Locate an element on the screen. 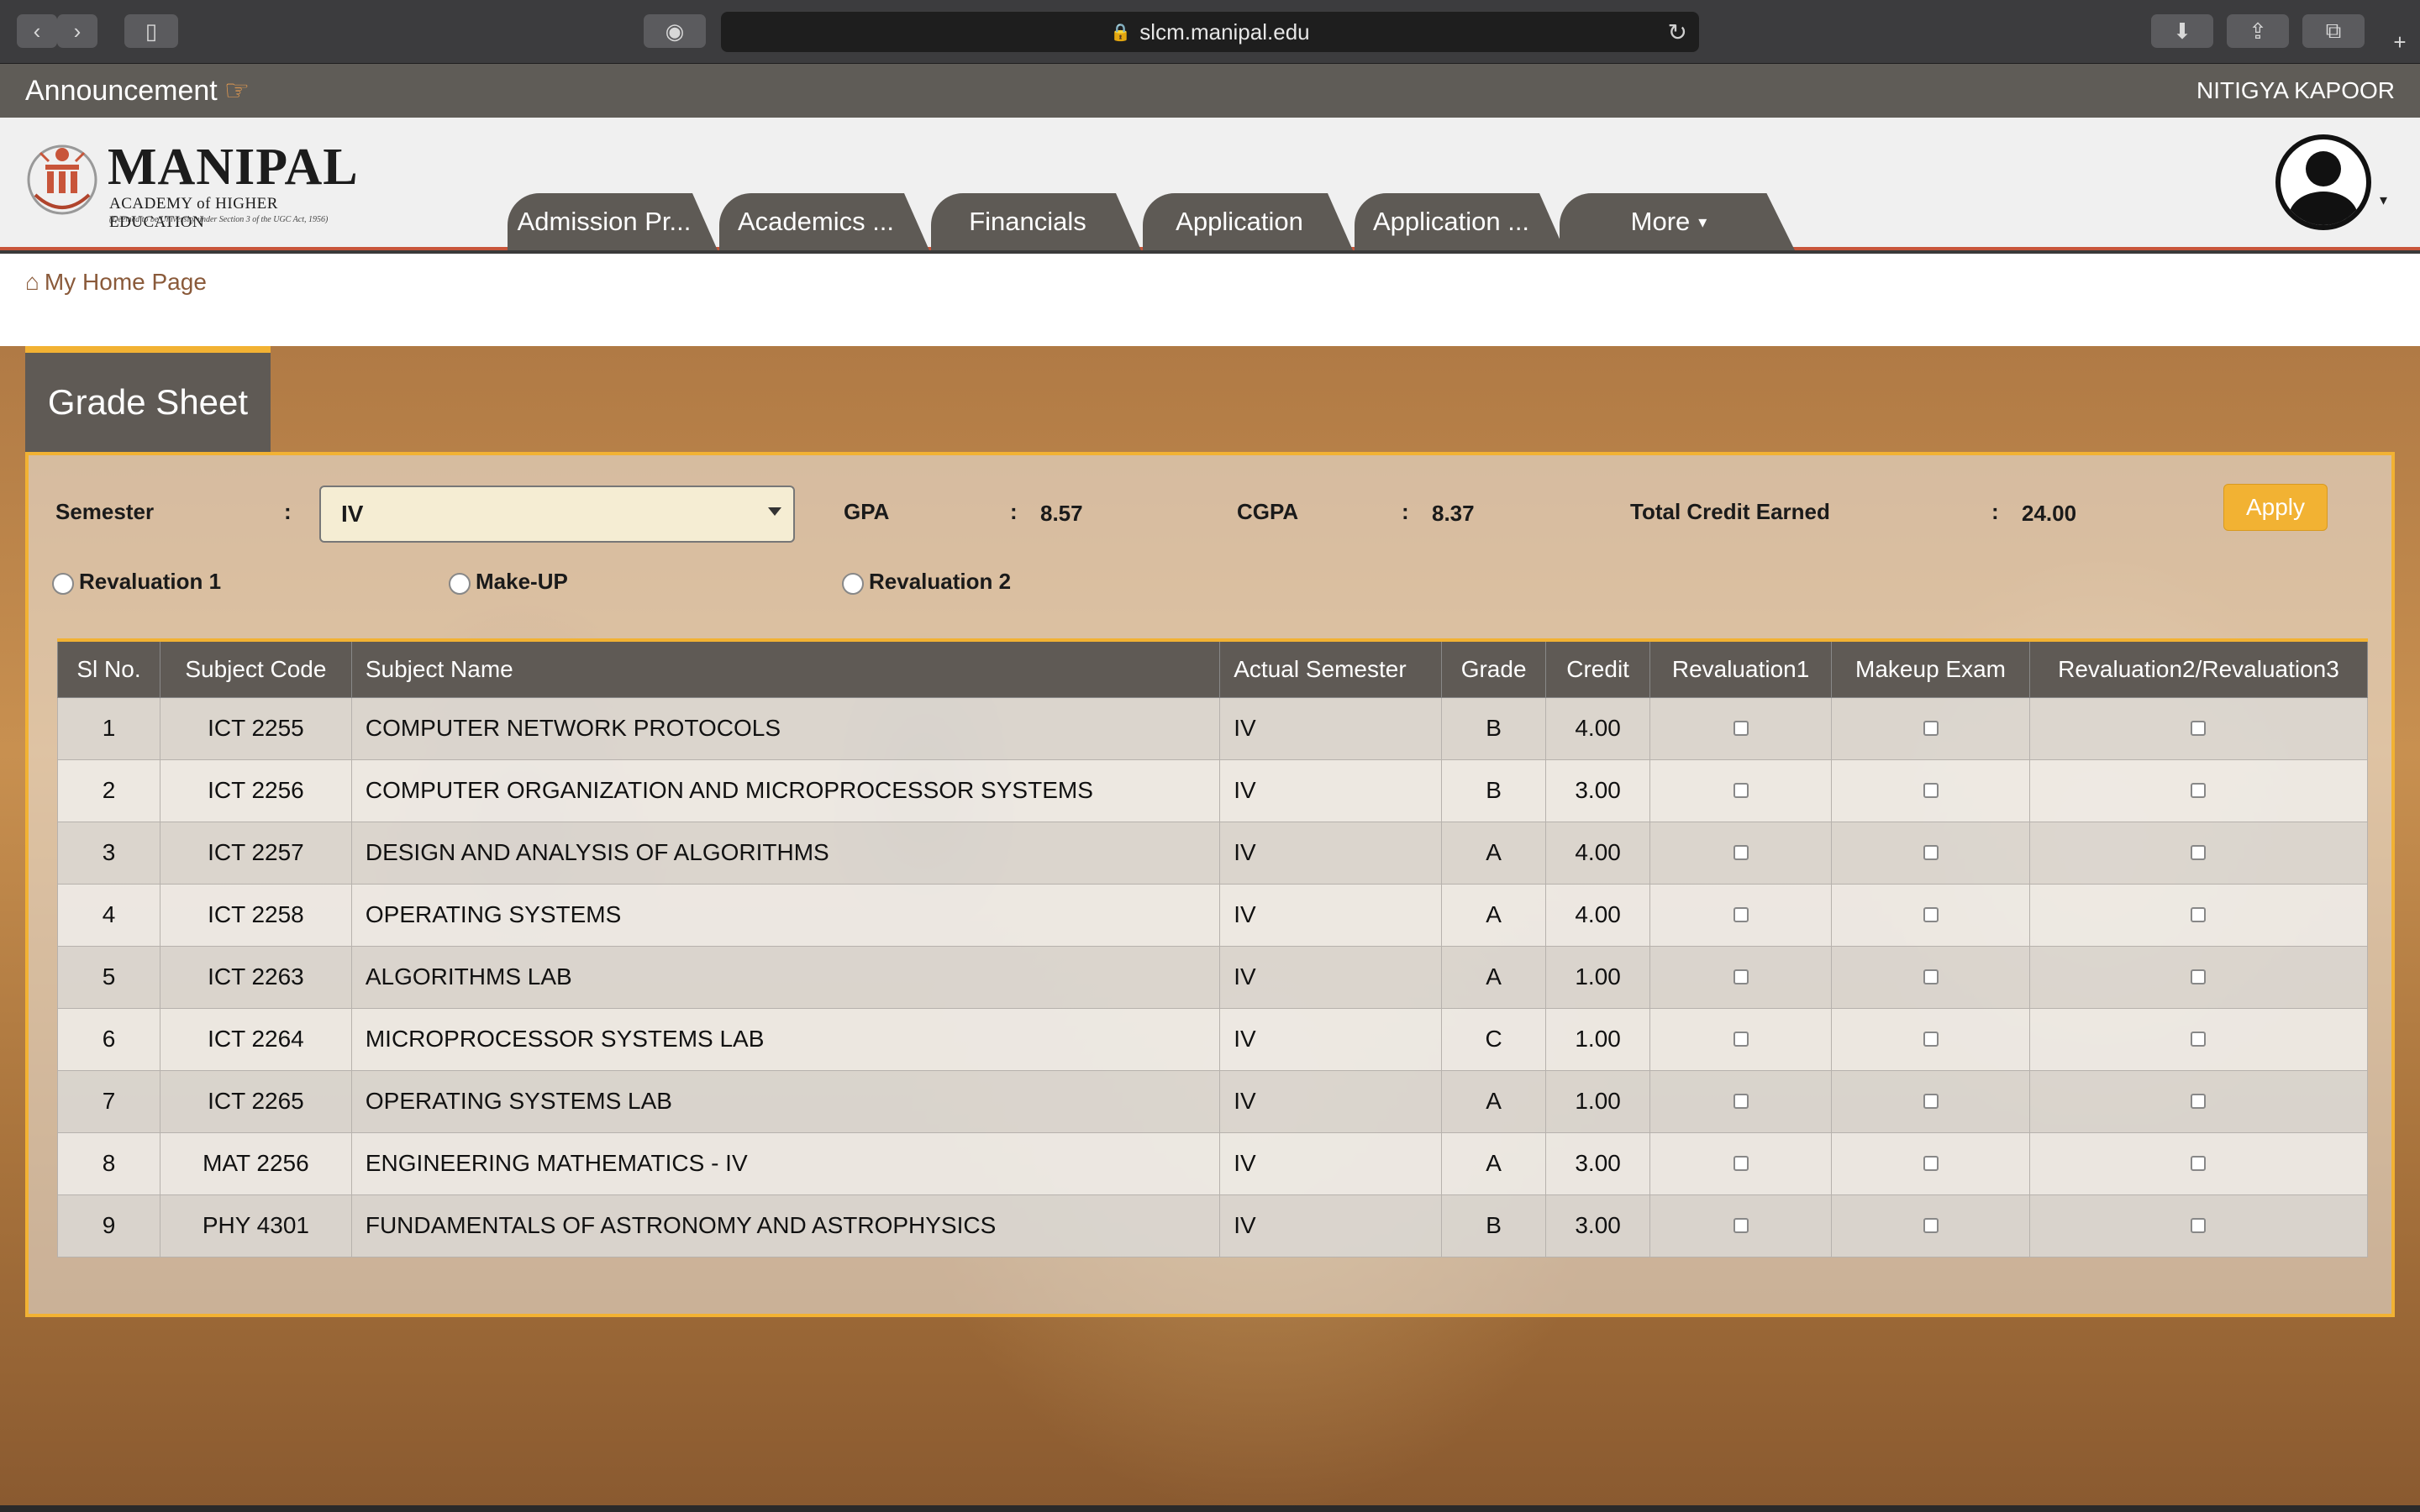 The height and width of the screenshot is (1512, 2420). cell-code: ICT 2264 is located at coordinates (255, 1039).